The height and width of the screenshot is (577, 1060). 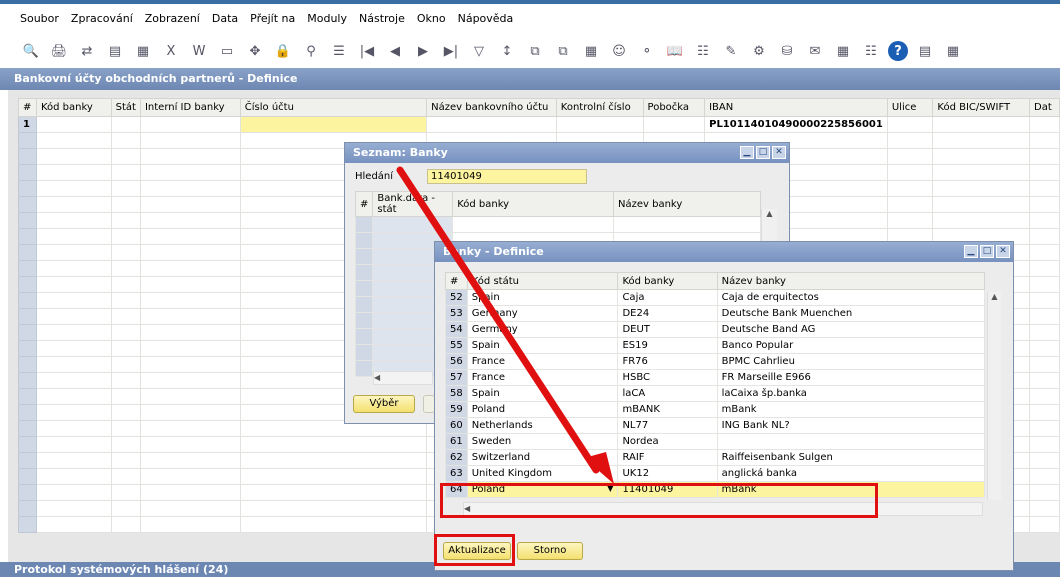 I want to click on column-header: Pobočka, so click(x=674, y=107).